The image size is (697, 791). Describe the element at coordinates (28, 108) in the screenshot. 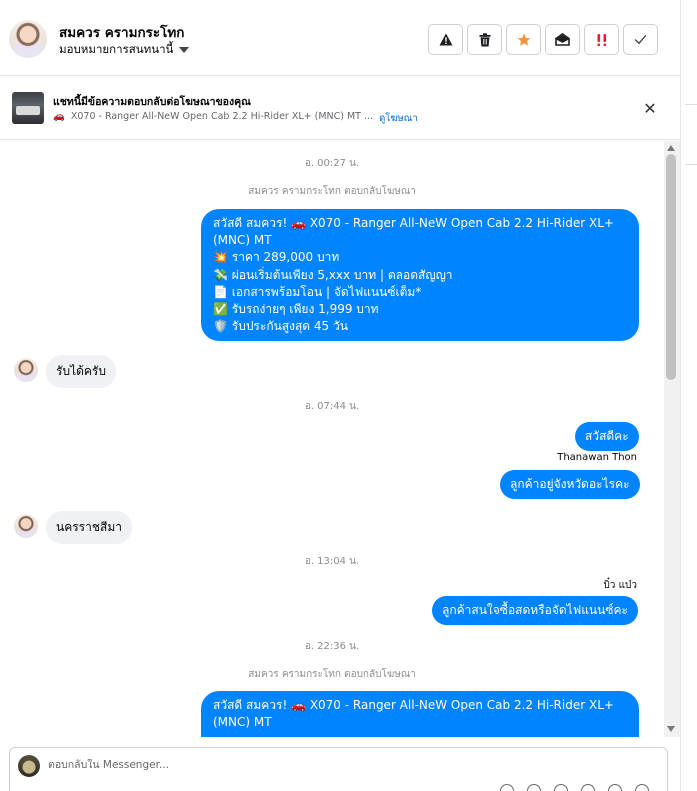

I see `ad-thumbnail` at that location.